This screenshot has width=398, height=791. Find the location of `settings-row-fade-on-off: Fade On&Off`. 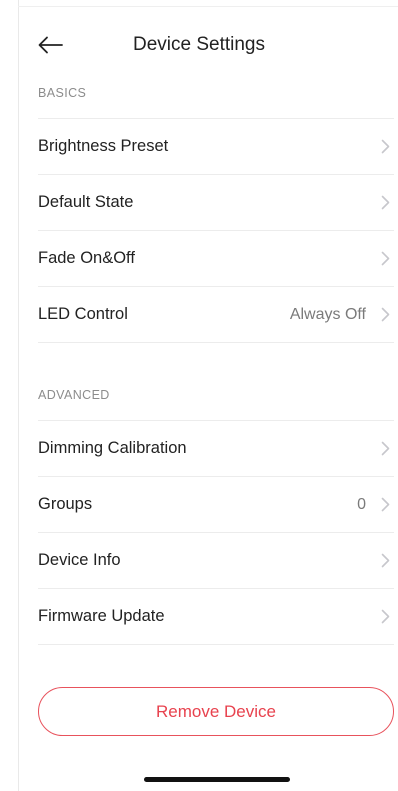

settings-row-fade-on-off: Fade On&Off is located at coordinates (216, 258).